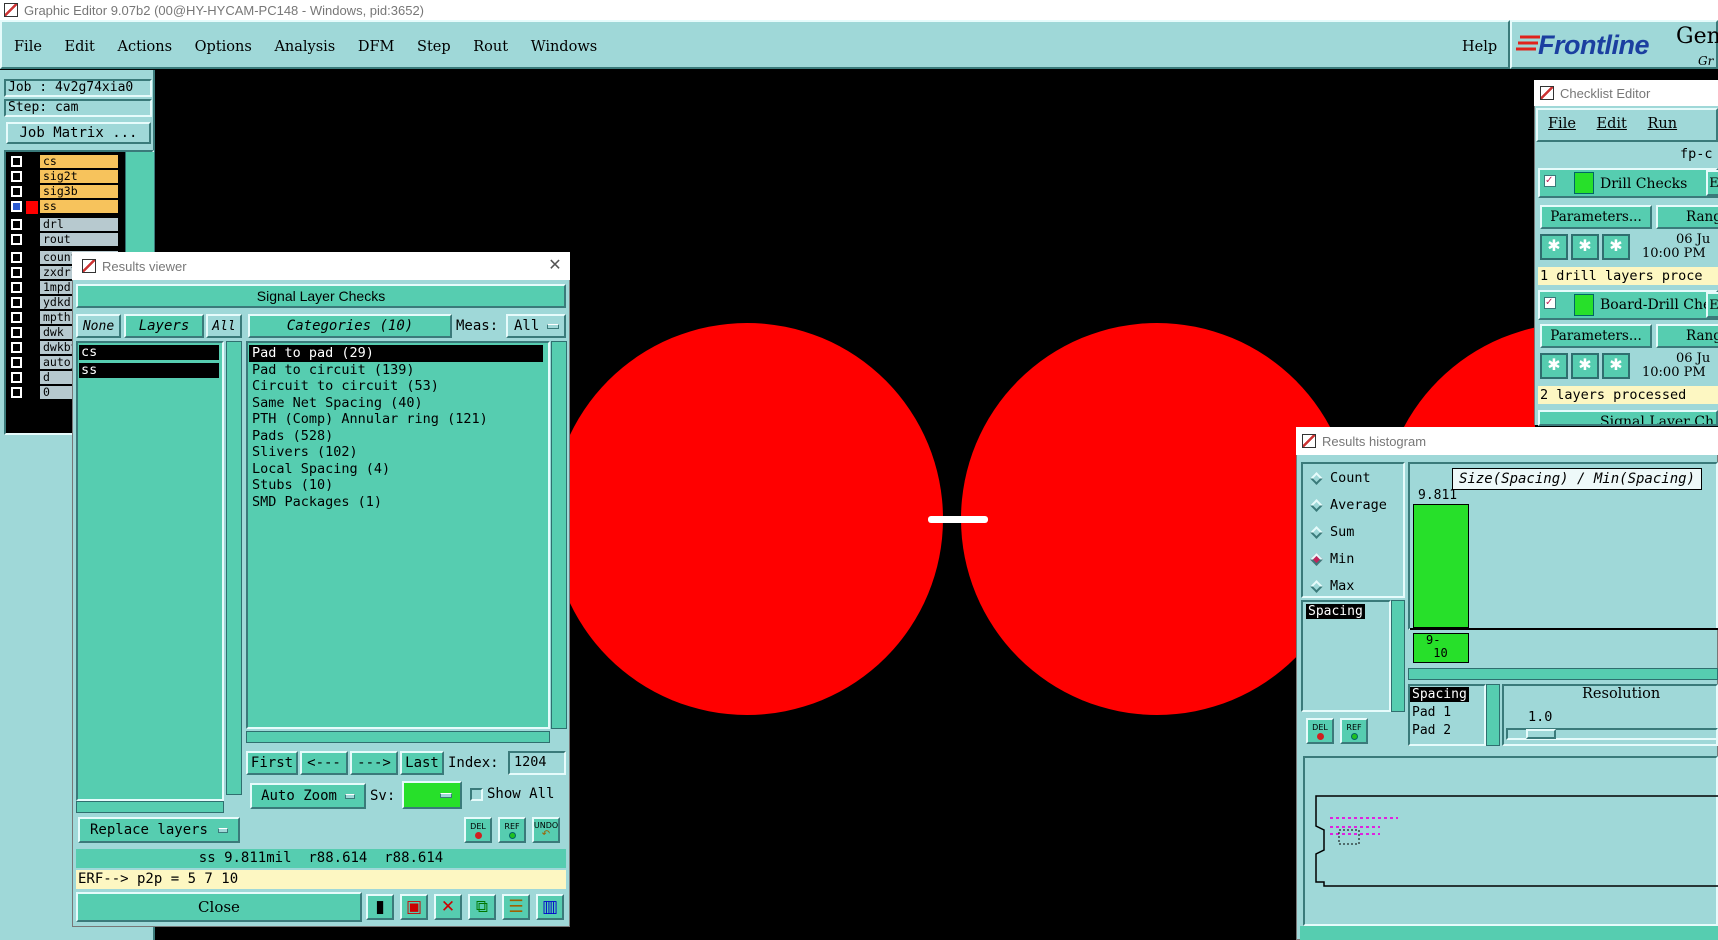 This screenshot has width=1718, height=940. I want to click on category-item: Pads (528), so click(396, 436).